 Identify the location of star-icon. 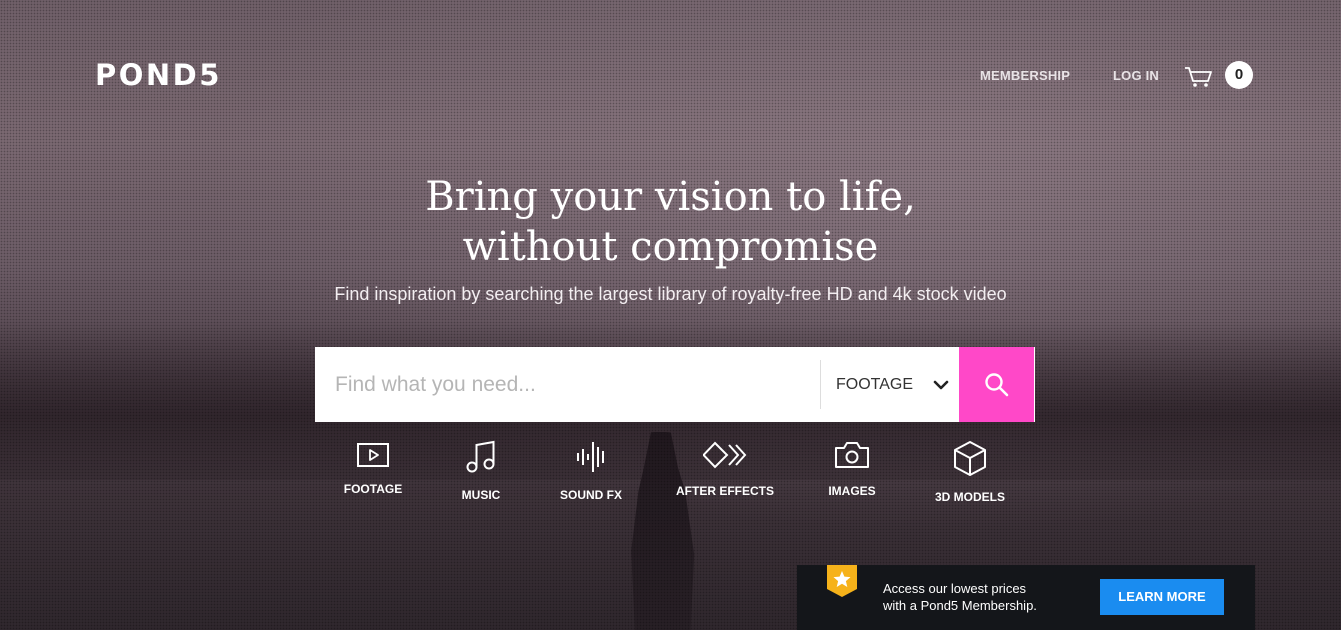
(842, 581).